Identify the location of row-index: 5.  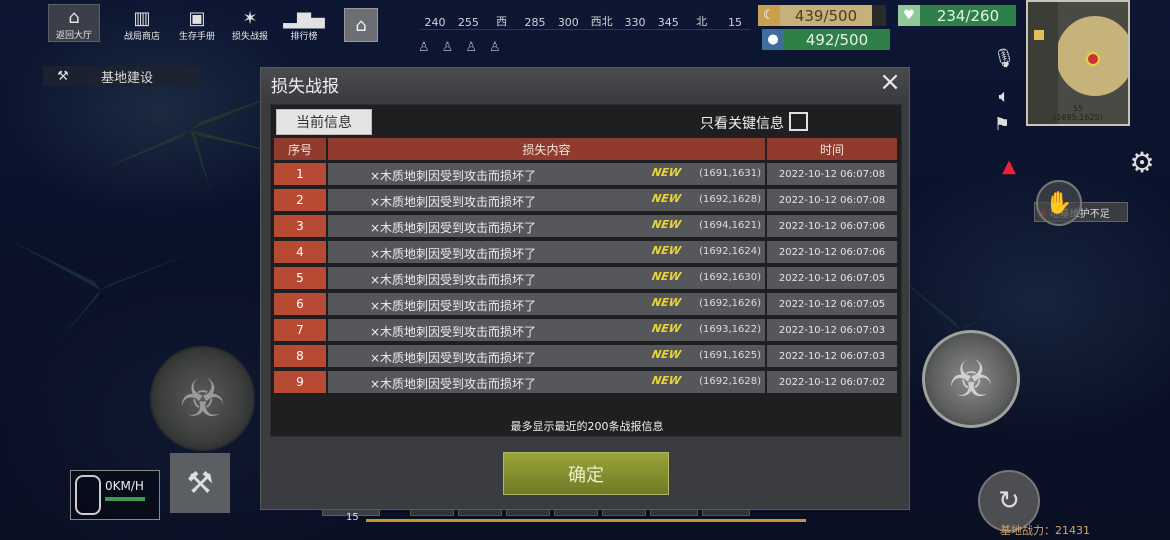
(300, 278).